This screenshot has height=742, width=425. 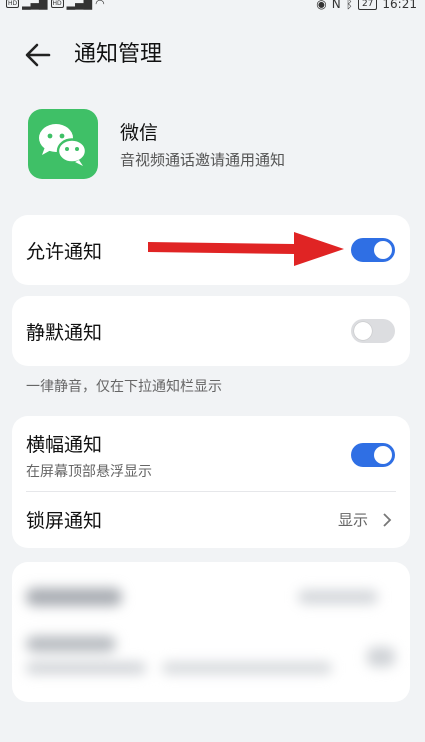 What do you see at coordinates (246, 247) in the screenshot?
I see `red-arrow-annotation` at bounding box center [246, 247].